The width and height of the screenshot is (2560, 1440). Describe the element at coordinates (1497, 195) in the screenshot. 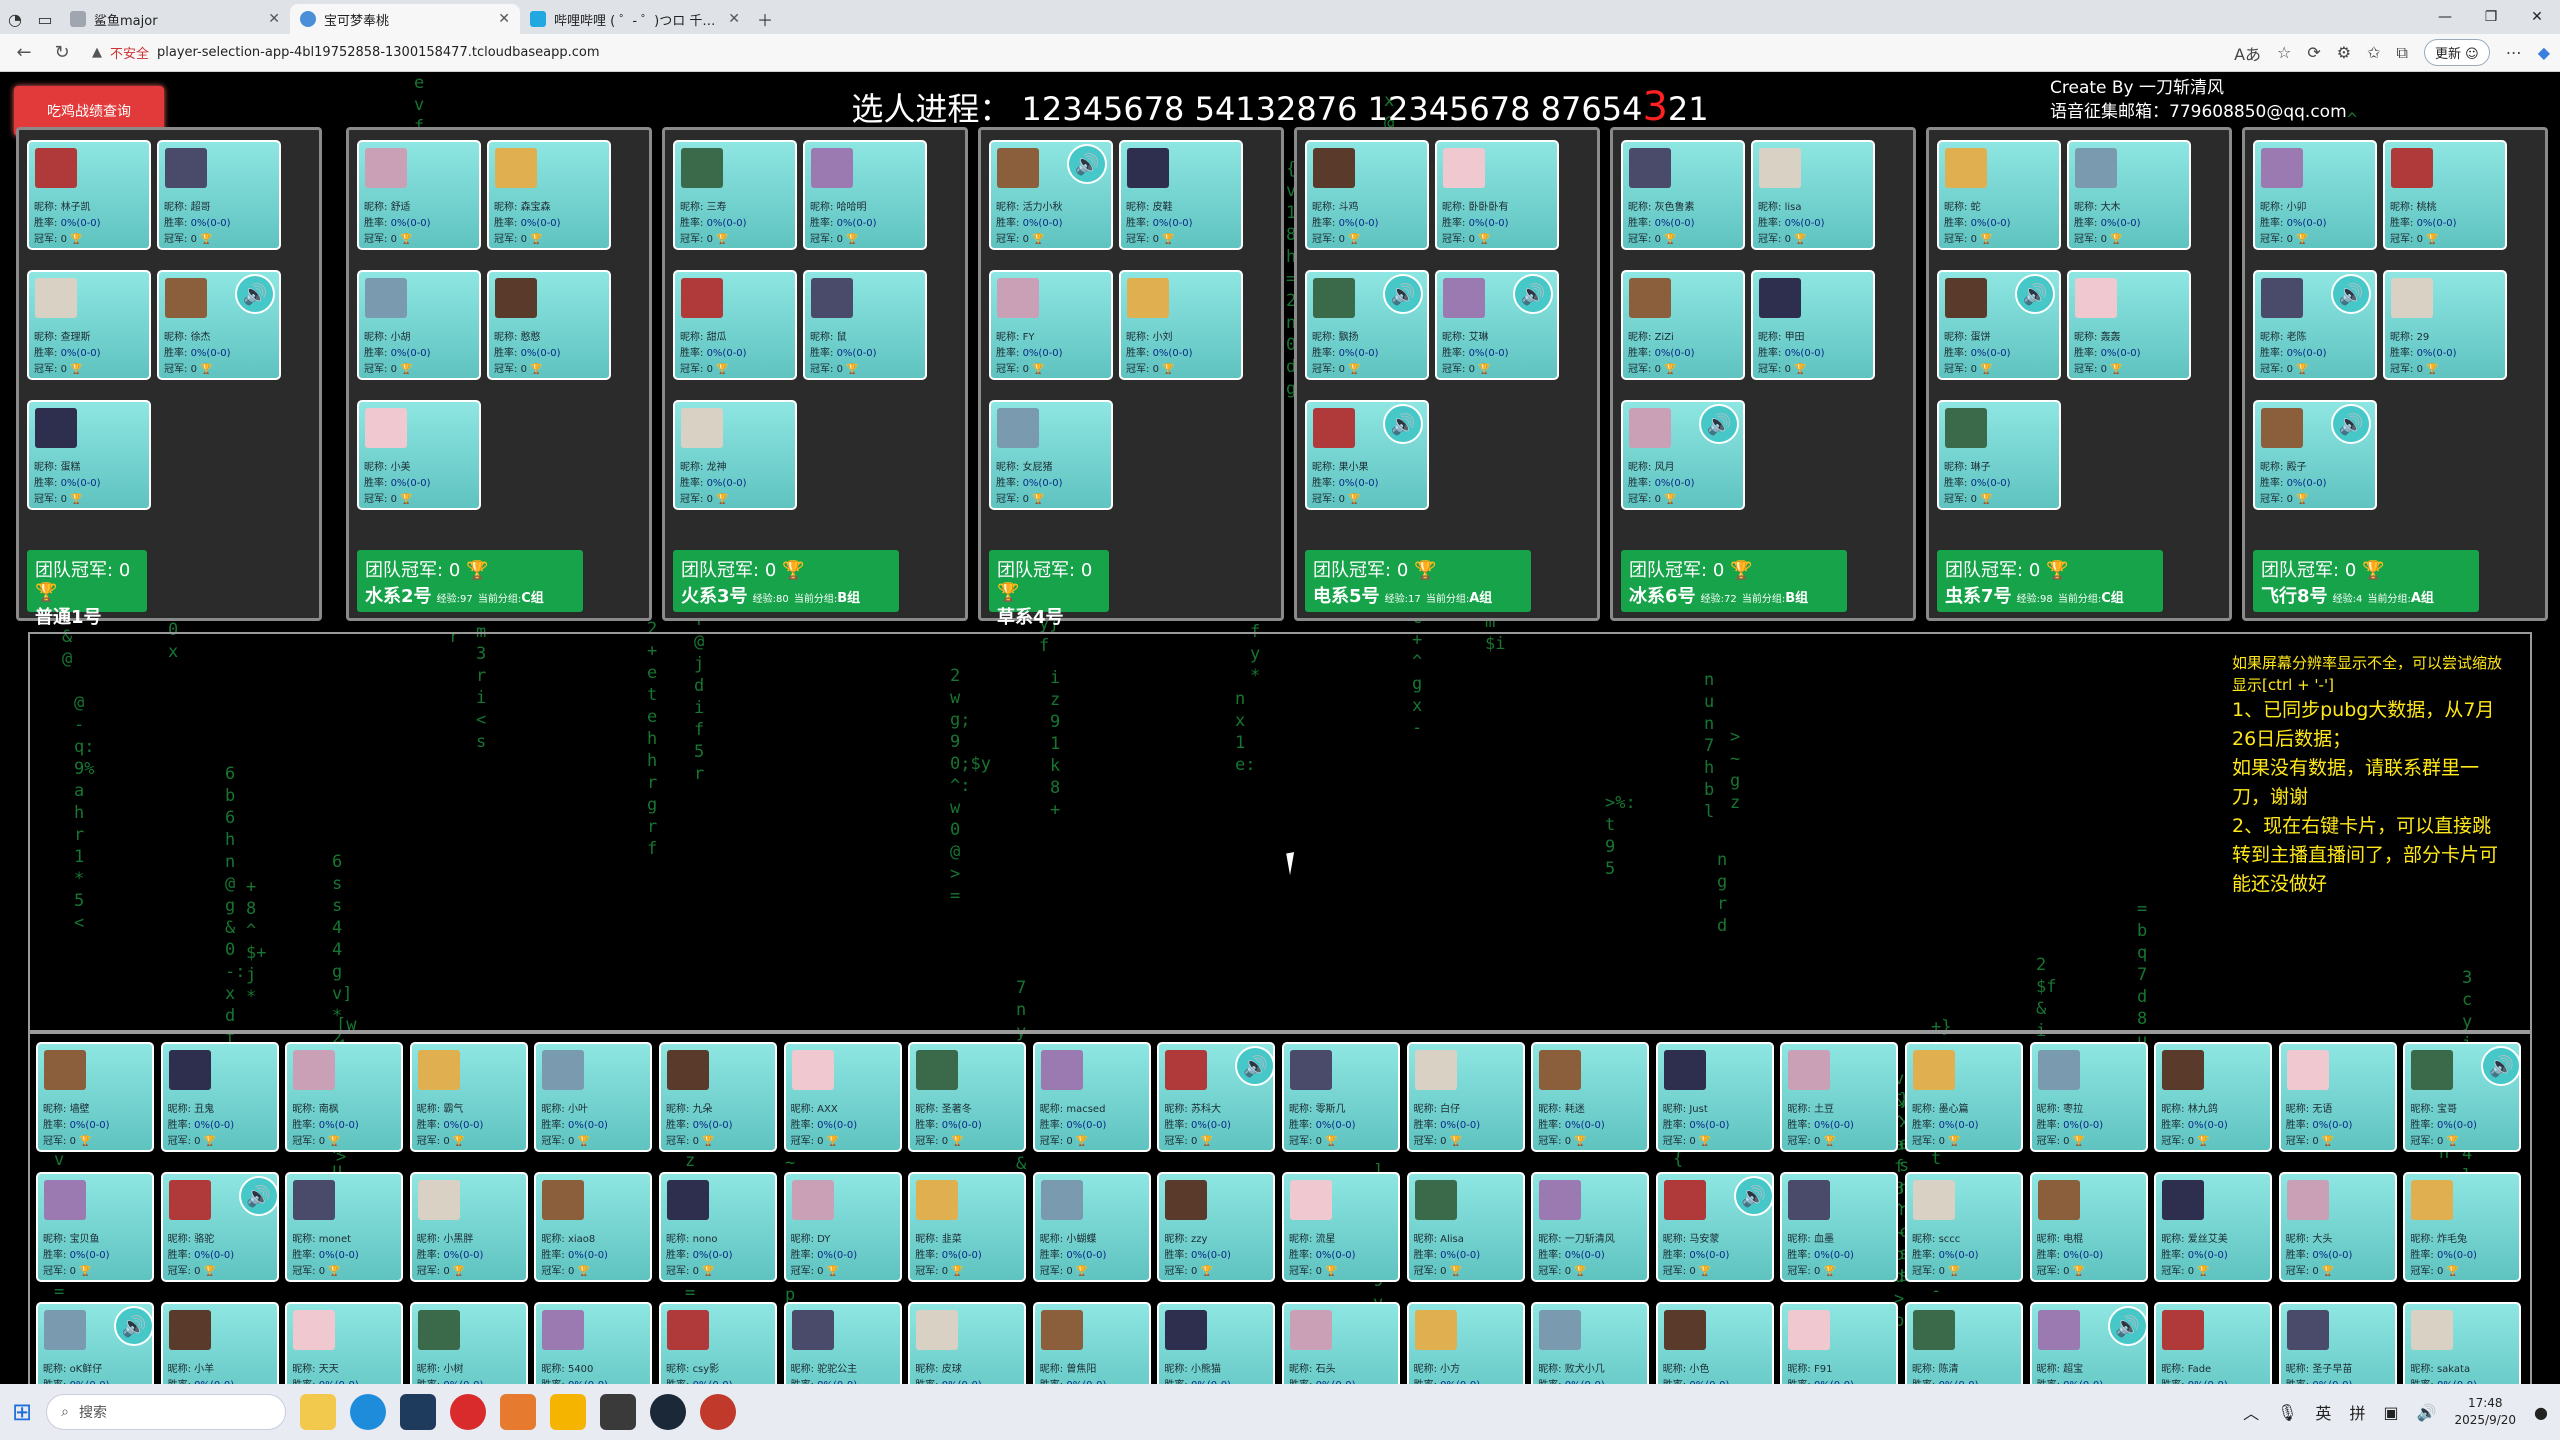

I see `player-card-team: 昵称: 卧卧卧有 胜率: 0%(0-0) 冠军: 0 🏆` at that location.